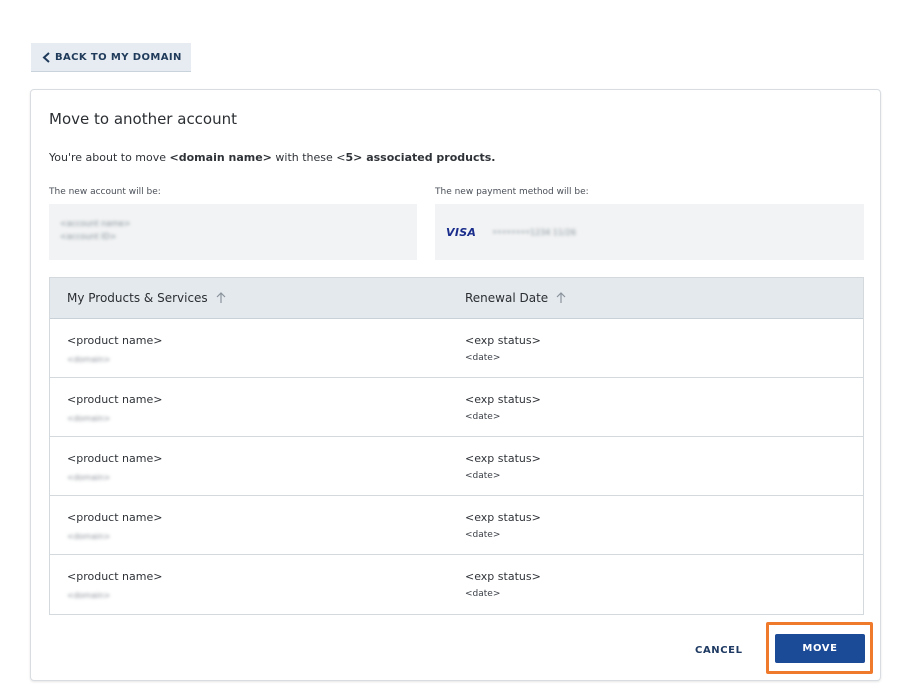  What do you see at coordinates (349, 157) in the screenshot?
I see `product-count: 5` at bounding box center [349, 157].